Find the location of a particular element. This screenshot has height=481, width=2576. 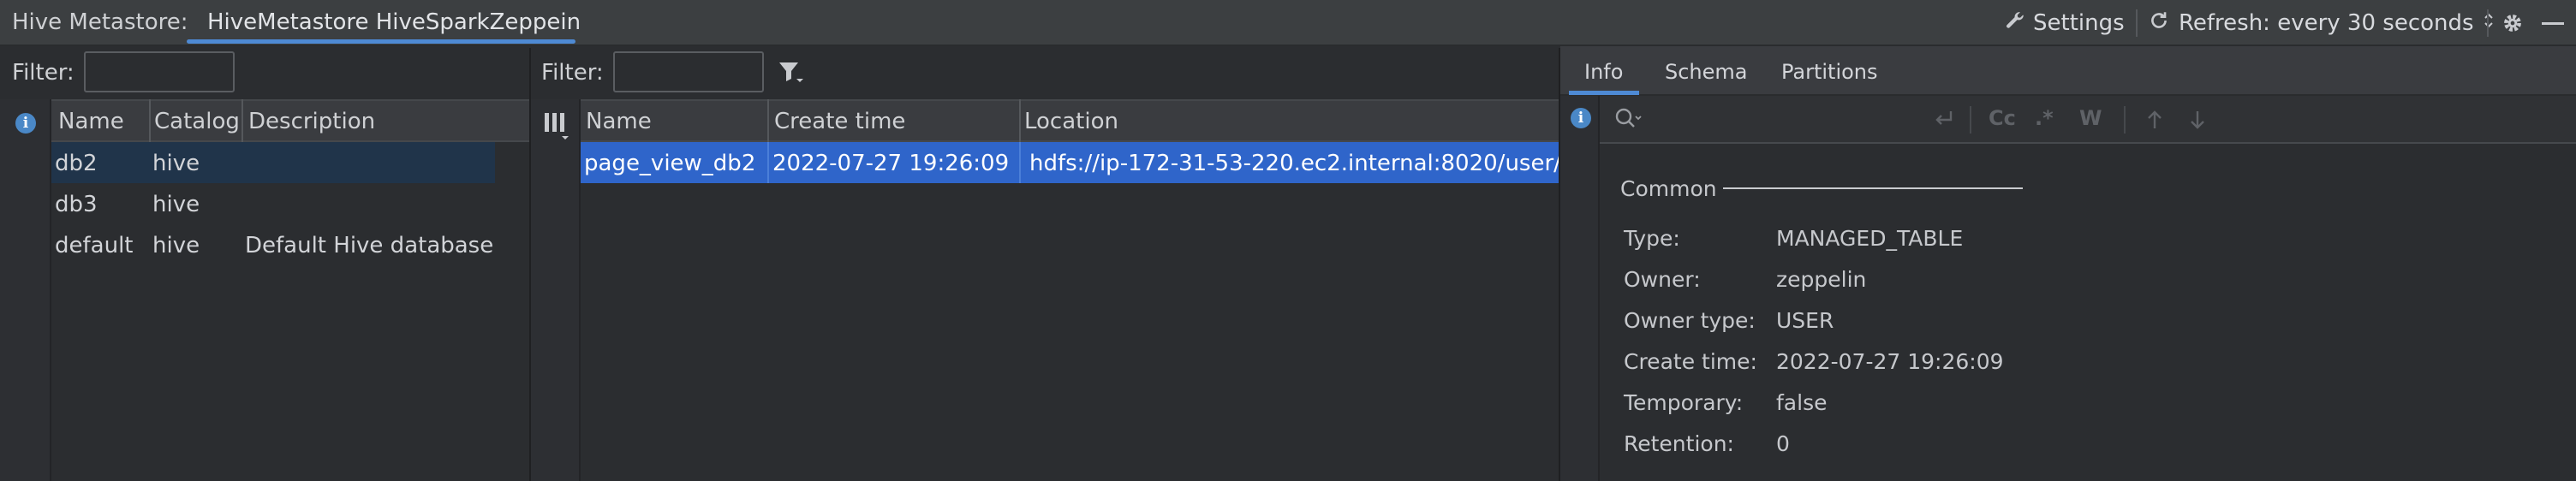

tbl-col-name: Name is located at coordinates (619, 121).